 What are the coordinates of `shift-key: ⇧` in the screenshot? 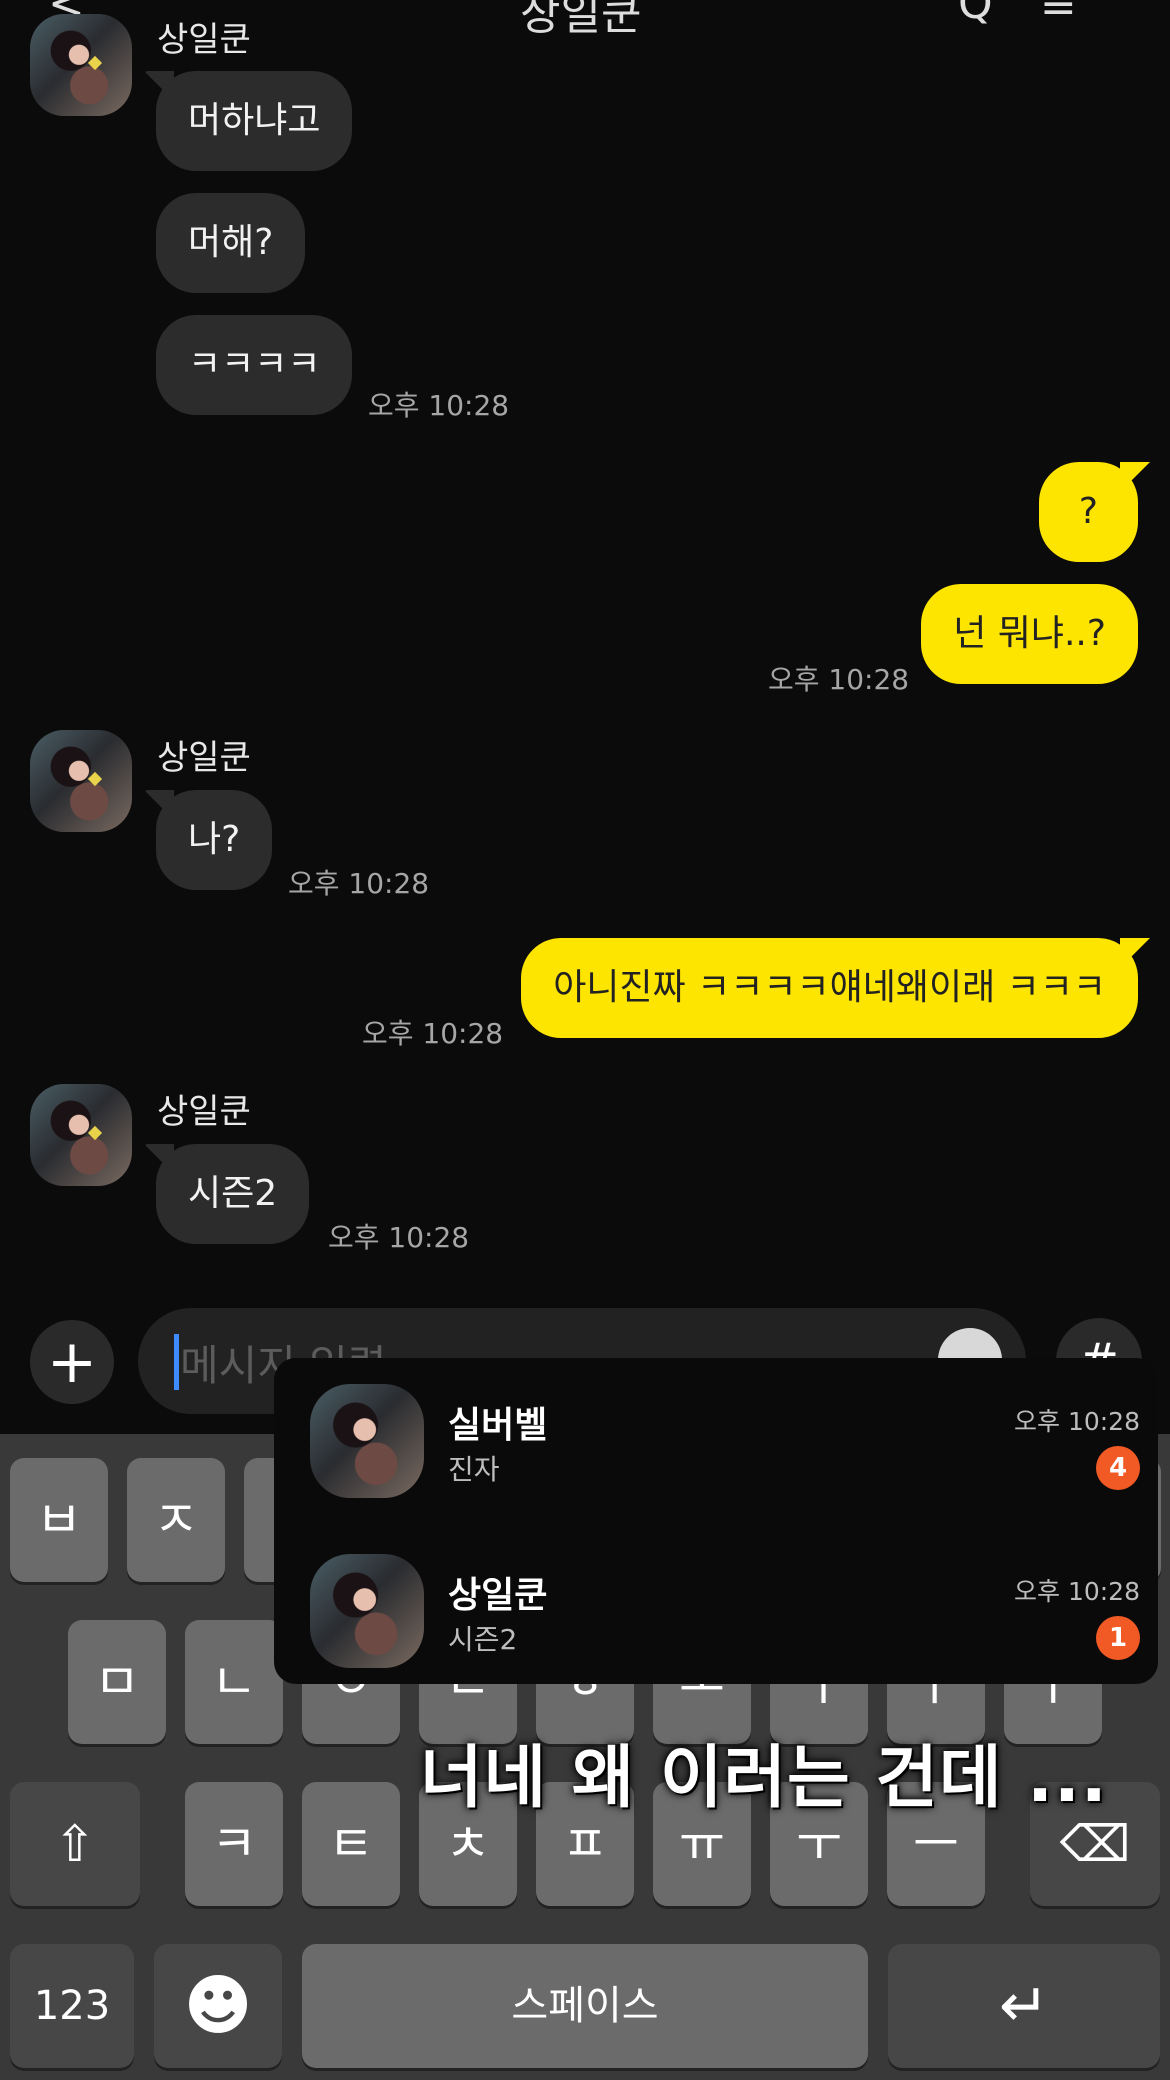 It's located at (75, 1844).